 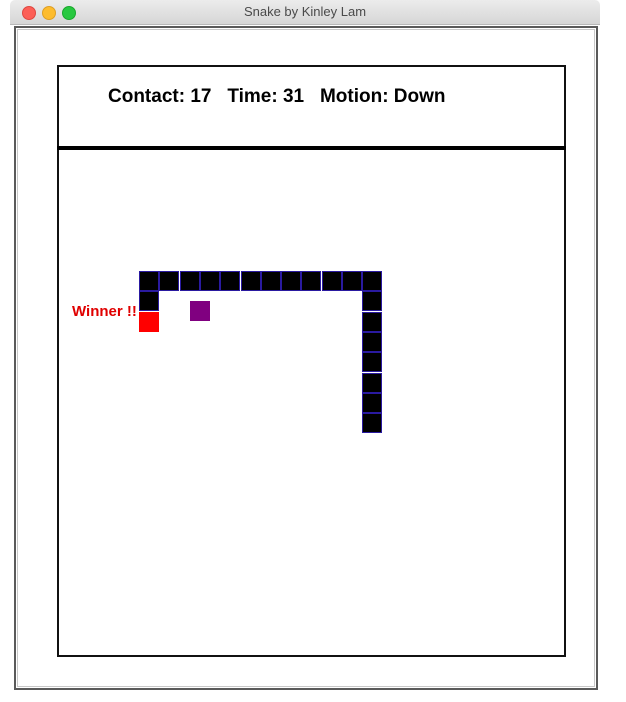 I want to click on time-label: Time:, so click(x=252, y=96).